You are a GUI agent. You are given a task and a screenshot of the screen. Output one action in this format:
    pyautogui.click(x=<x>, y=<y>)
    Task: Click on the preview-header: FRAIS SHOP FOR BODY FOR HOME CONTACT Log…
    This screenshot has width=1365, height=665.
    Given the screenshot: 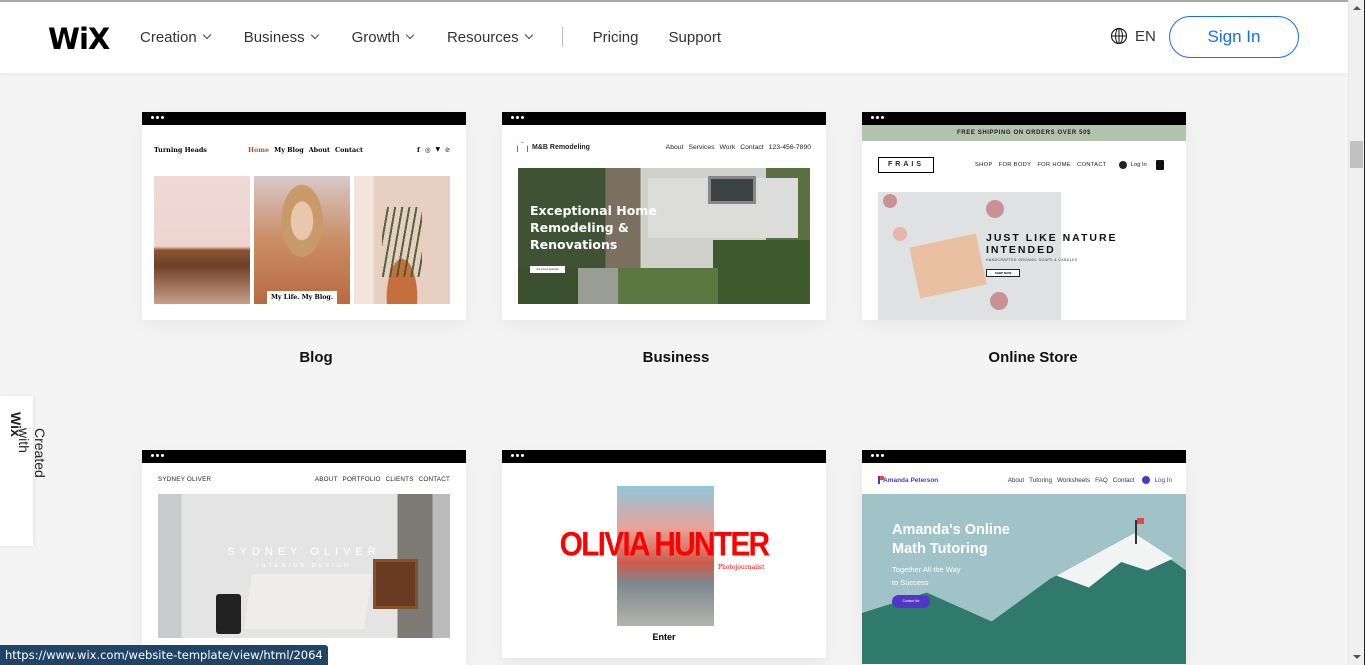 What is the action you would take?
    pyautogui.click(x=1024, y=165)
    